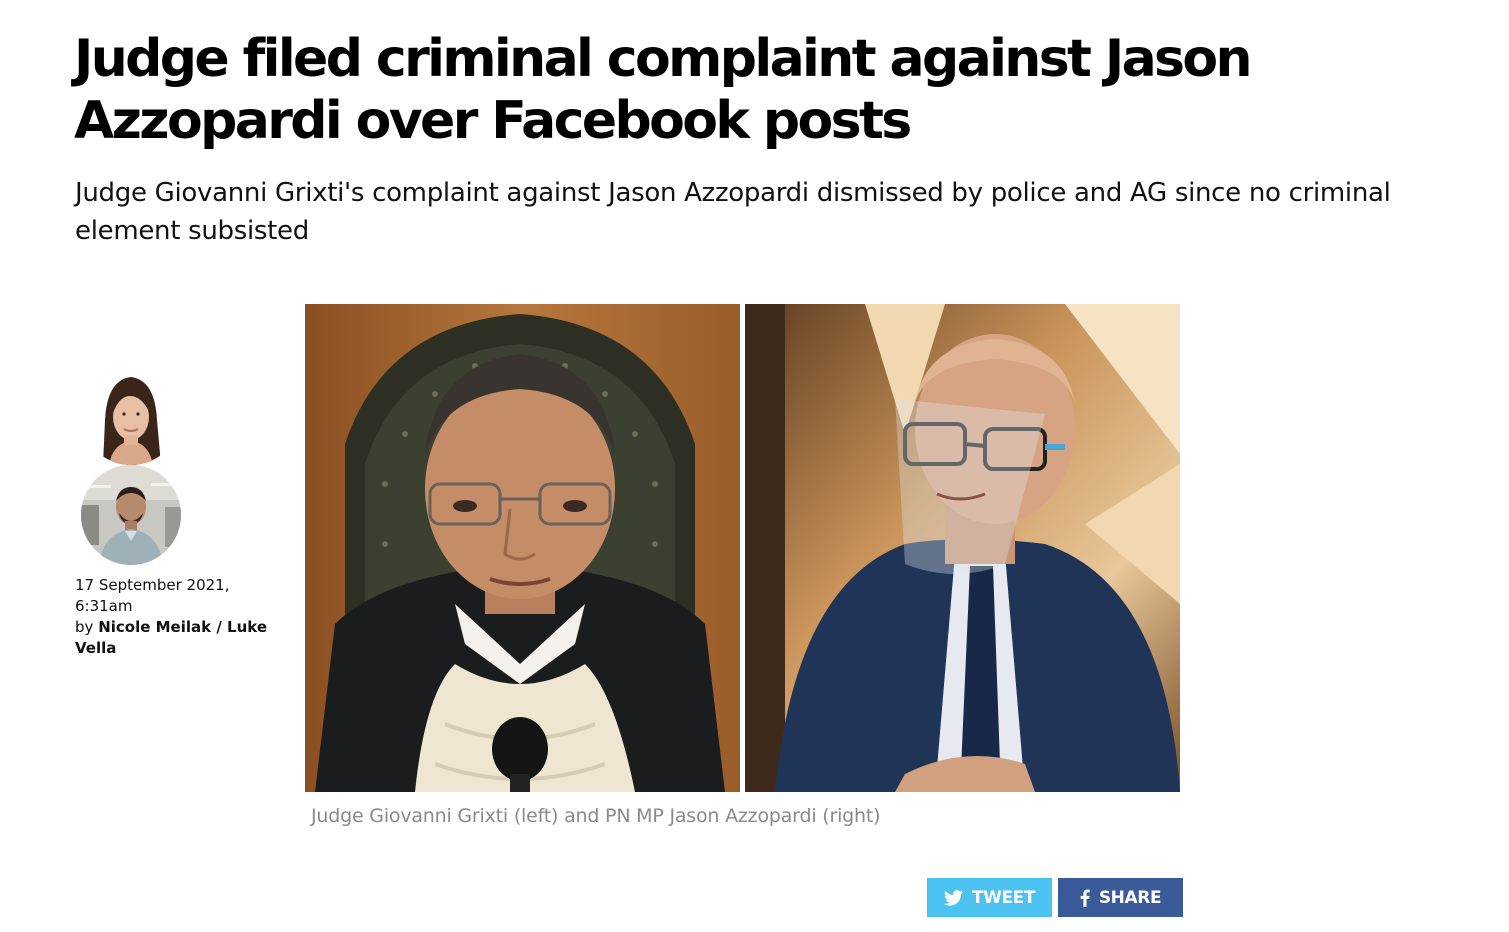  I want to click on byline-authors: Nicole Meilak / Luke Vella, so click(171, 637).